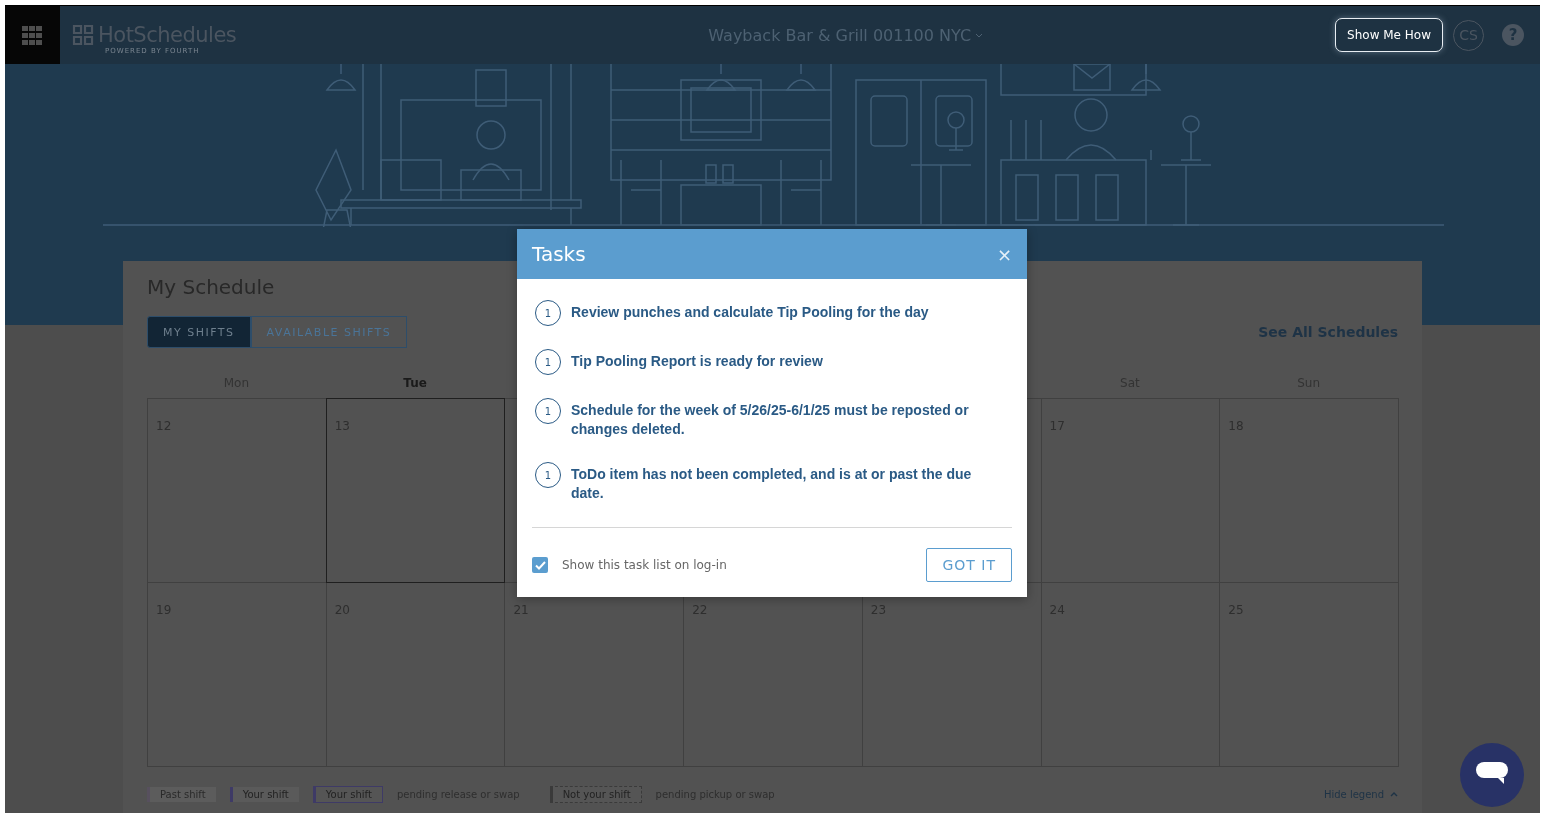 This screenshot has width=1549, height=820. What do you see at coordinates (1513, 35) in the screenshot?
I see `help-button: ?` at bounding box center [1513, 35].